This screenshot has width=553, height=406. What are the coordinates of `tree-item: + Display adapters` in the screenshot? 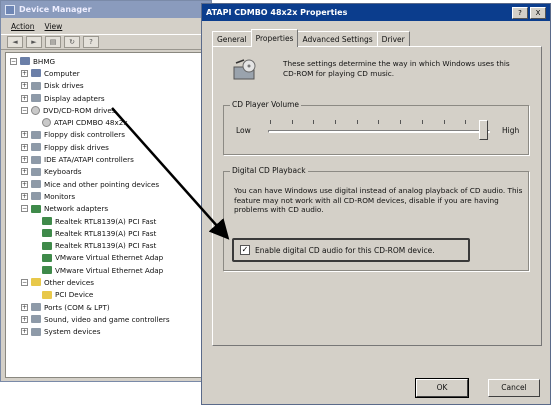 It's located at (107, 98).